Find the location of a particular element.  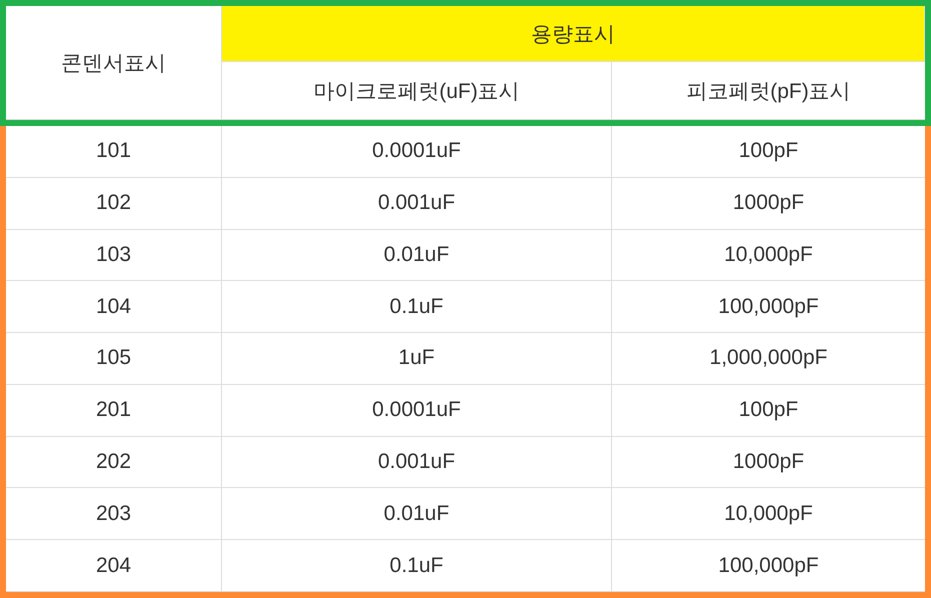

table-cell: 101 is located at coordinates (114, 152).